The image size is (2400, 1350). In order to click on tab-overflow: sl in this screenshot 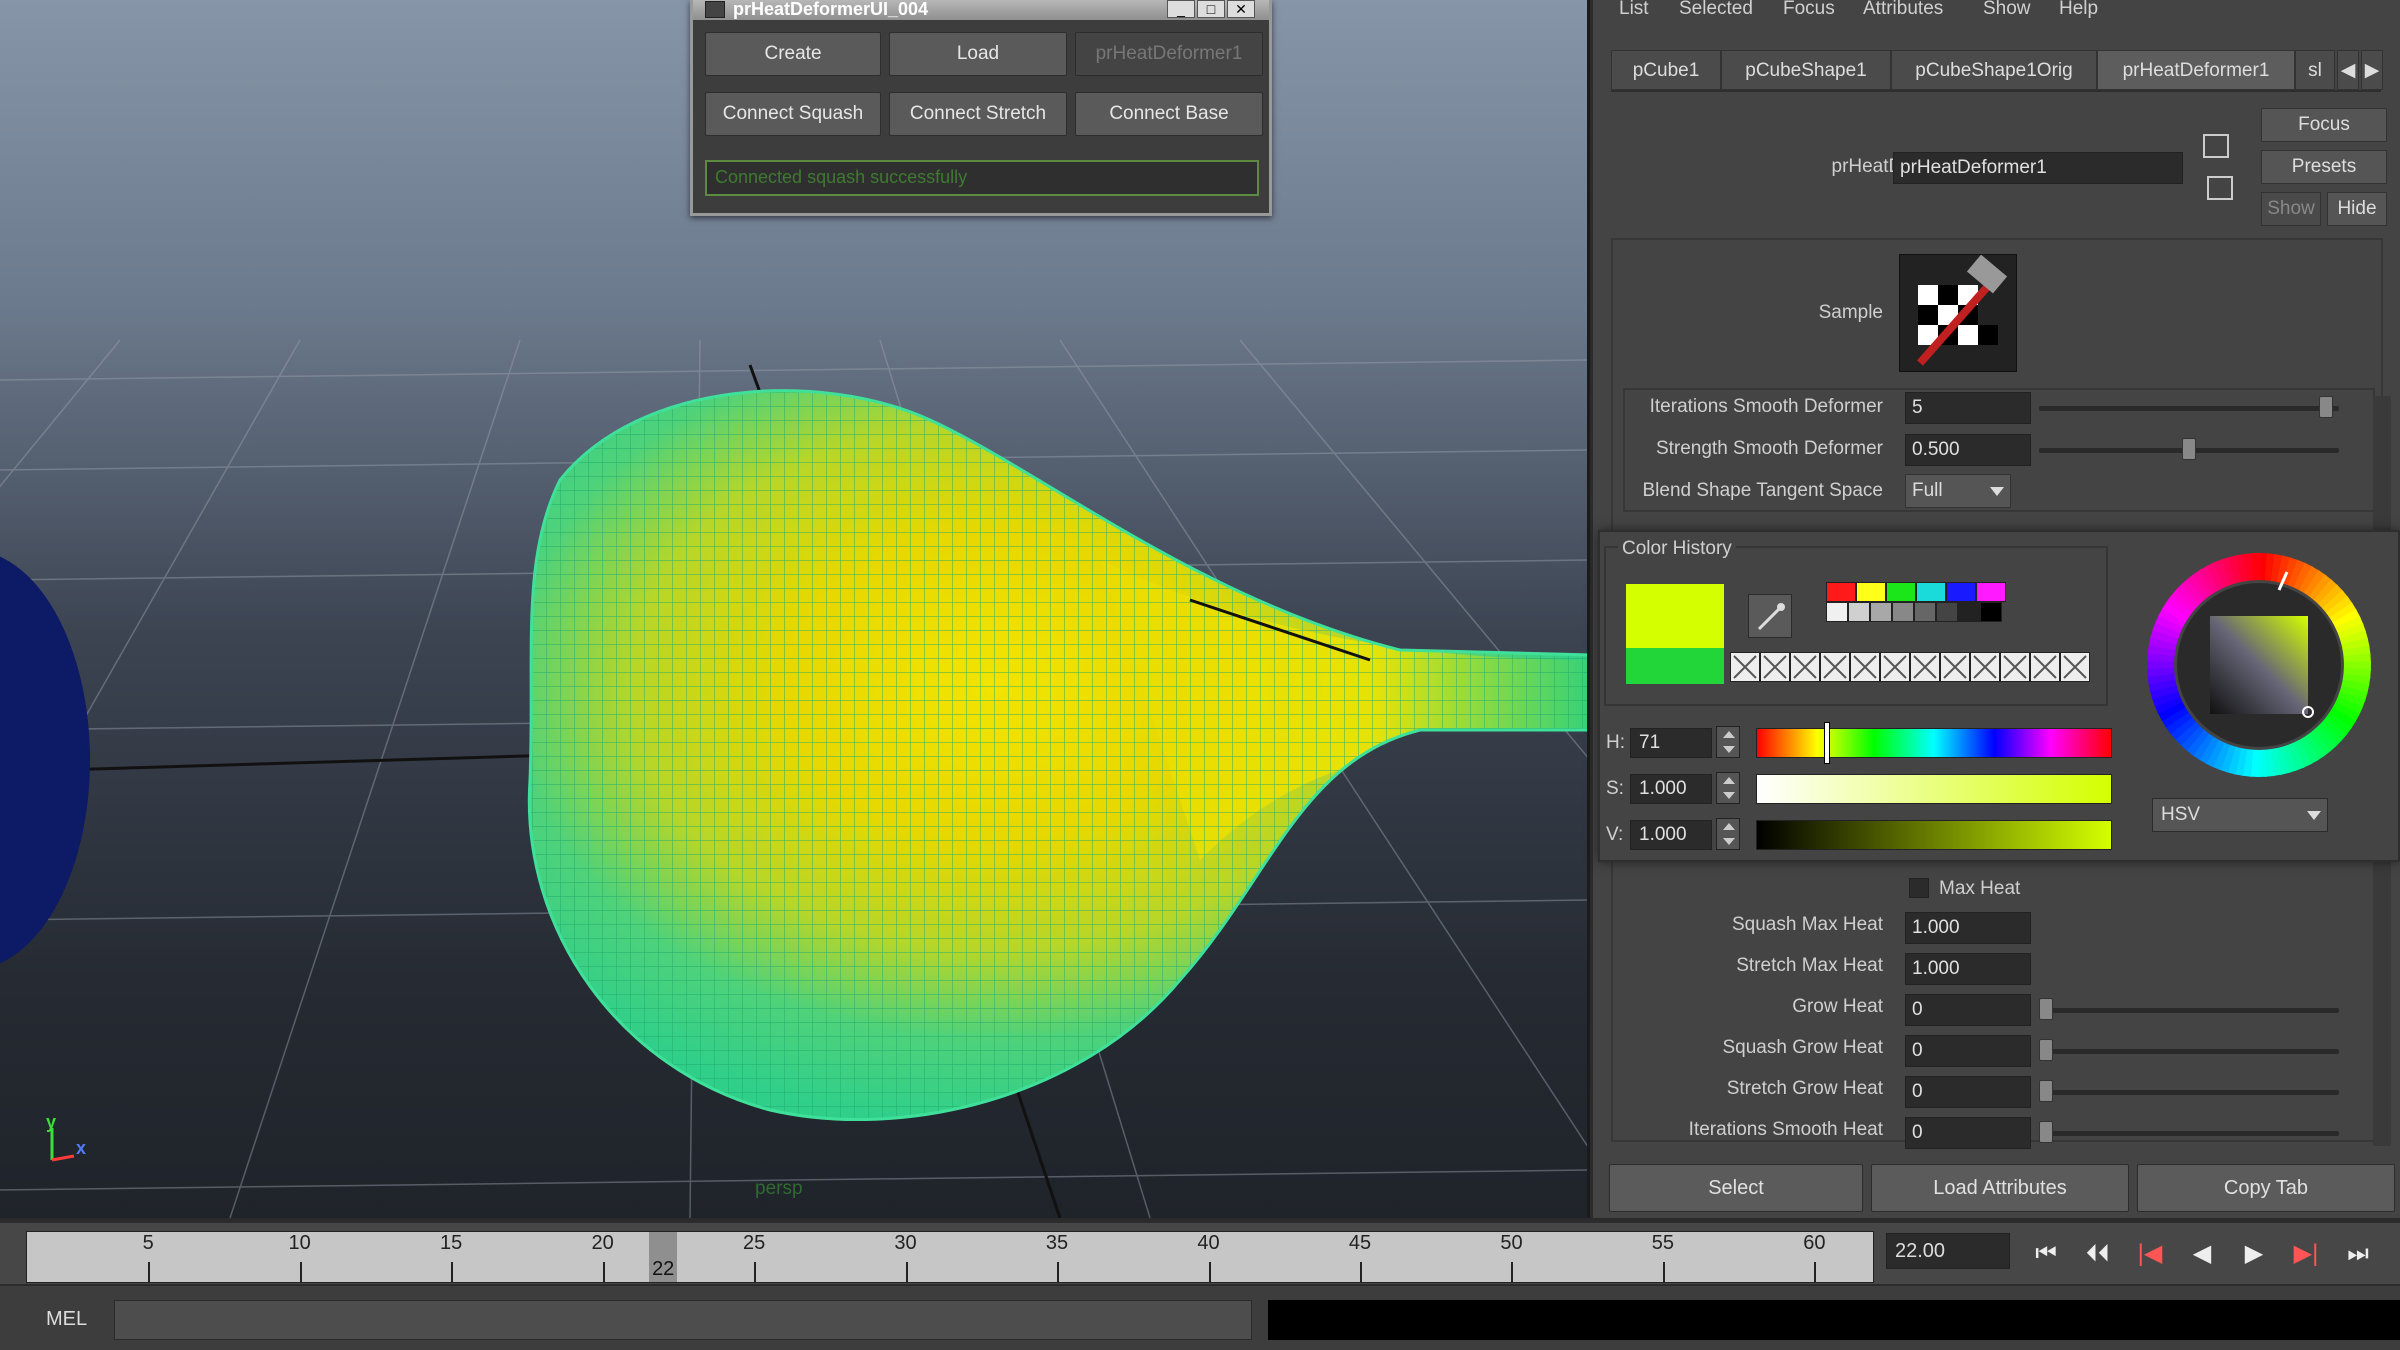, I will do `click(2315, 70)`.